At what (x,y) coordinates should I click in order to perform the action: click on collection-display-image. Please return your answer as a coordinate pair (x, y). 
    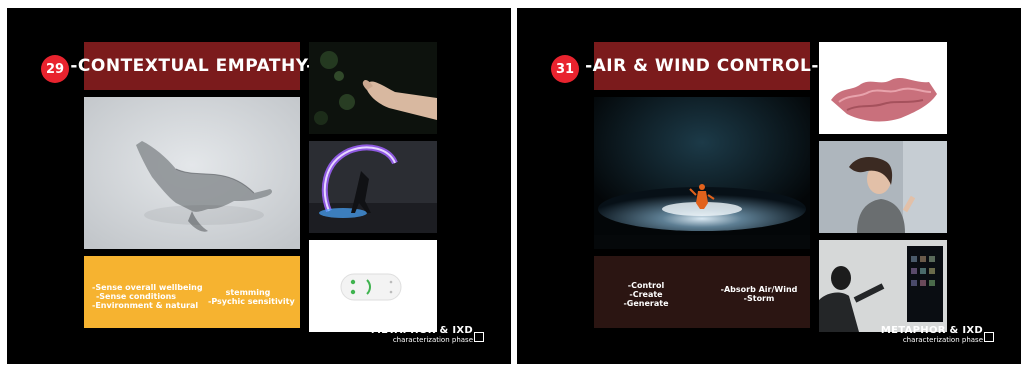
    Looking at the image, I should click on (883, 286).